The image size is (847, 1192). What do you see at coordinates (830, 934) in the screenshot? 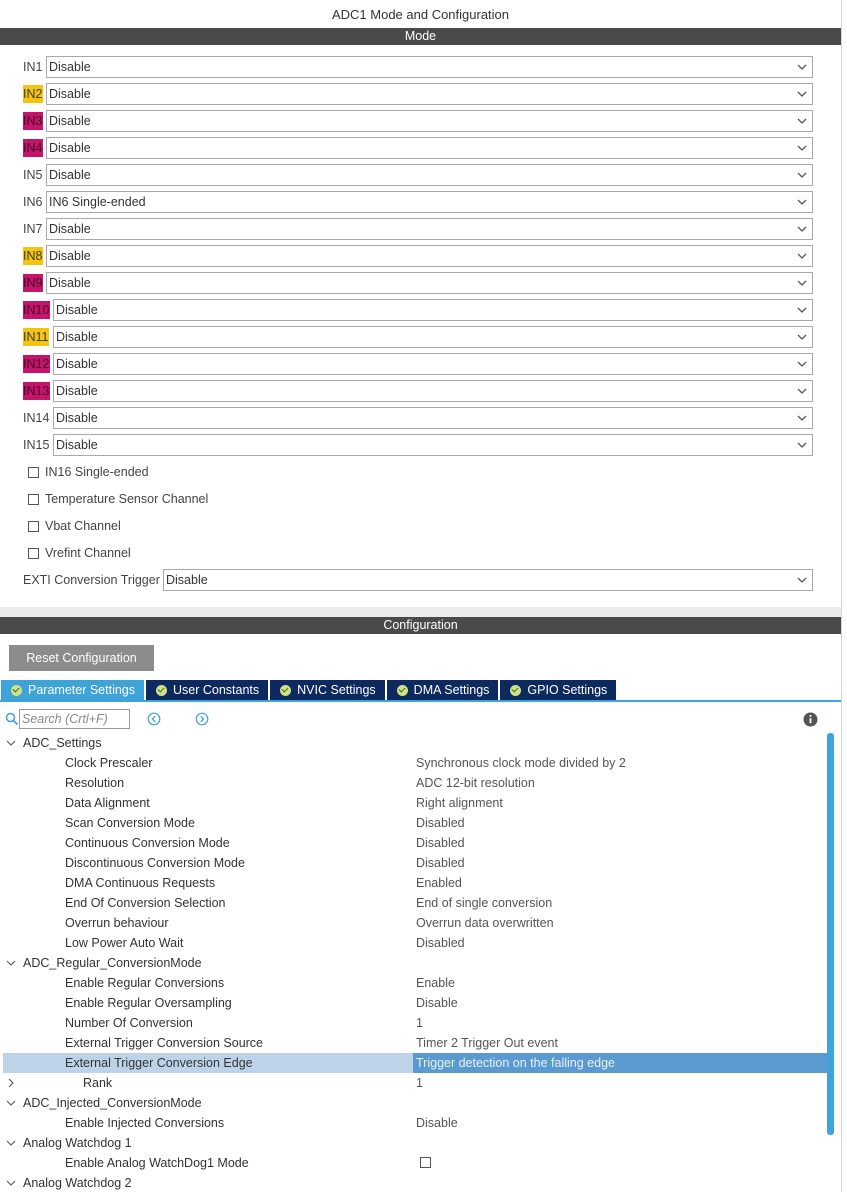
I see `scrollbar-thumb` at bounding box center [830, 934].